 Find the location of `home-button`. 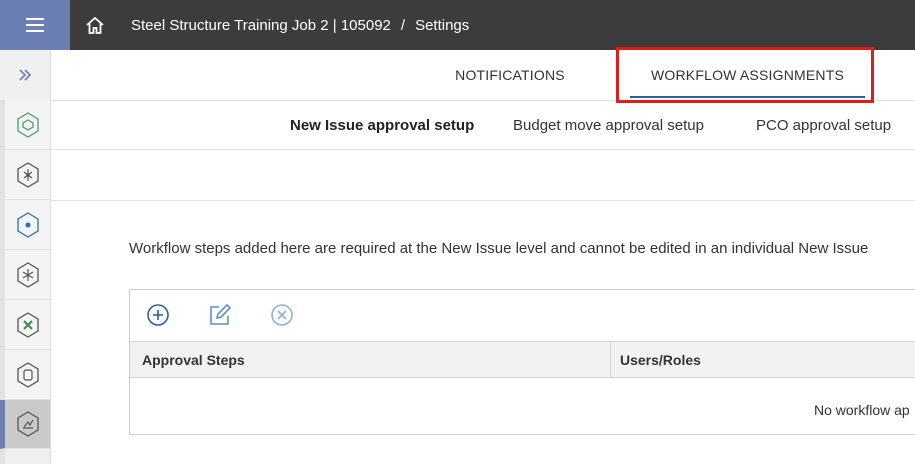

home-button is located at coordinates (95, 25).